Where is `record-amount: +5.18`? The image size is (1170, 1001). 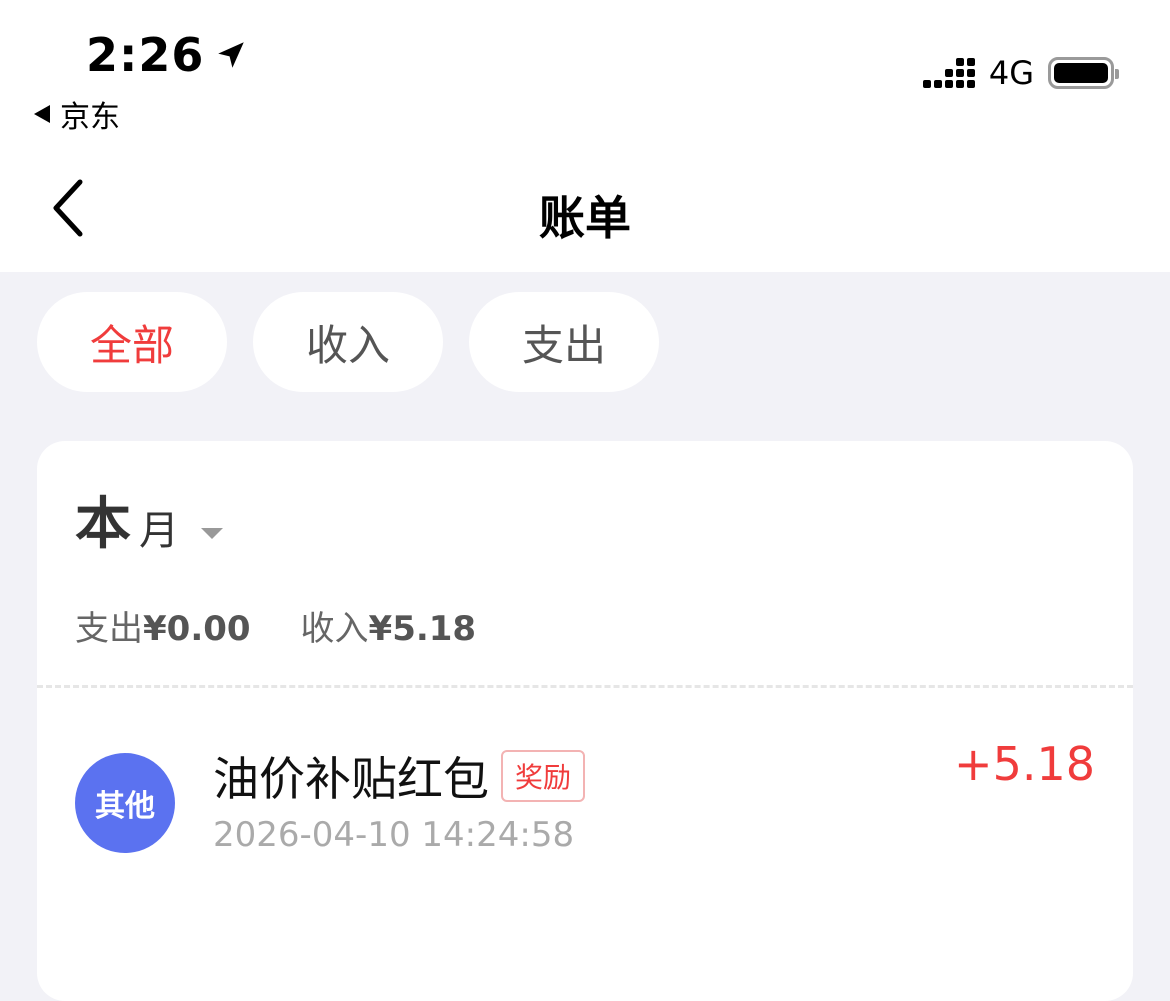
record-amount: +5.18 is located at coordinates (1024, 764).